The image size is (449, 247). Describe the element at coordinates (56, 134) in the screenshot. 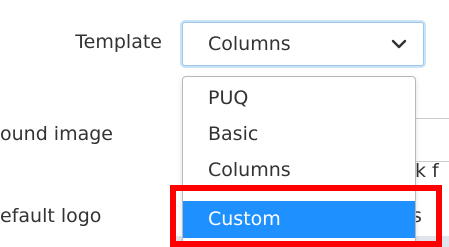

I see `background-image-label: ound image` at that location.